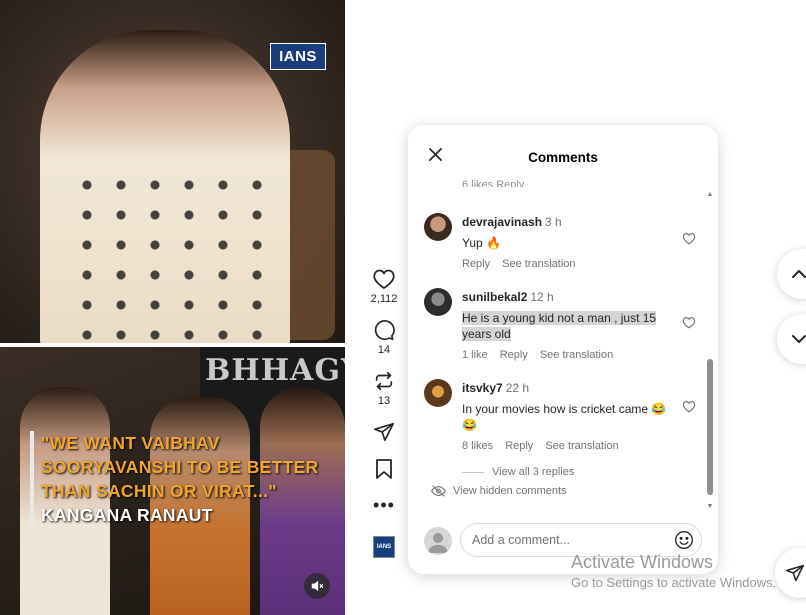  I want to click on quote-speaker: KANGANA RANAUT, so click(127, 515).